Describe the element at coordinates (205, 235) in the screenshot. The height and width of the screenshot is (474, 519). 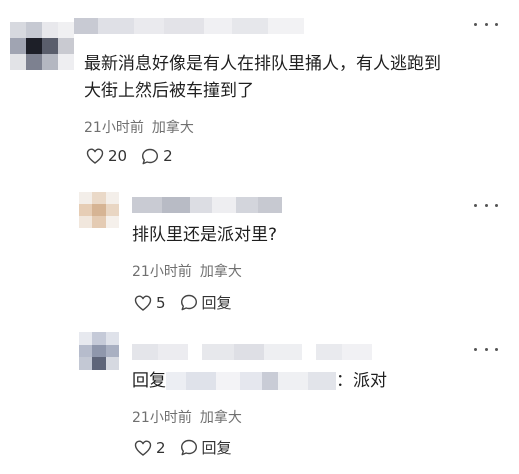
I see `comment-text-line-1: 排队里还是派对里?` at that location.